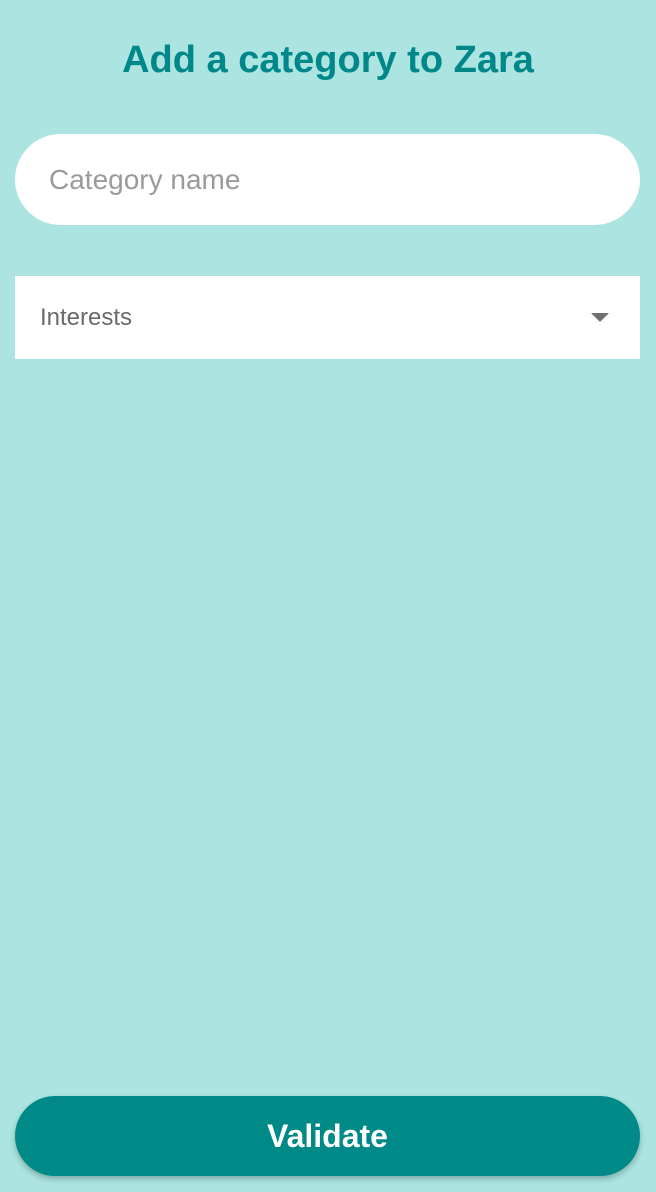 Image resolution: width=656 pixels, height=1192 pixels. I want to click on validate-button: Validate, so click(327, 1136).